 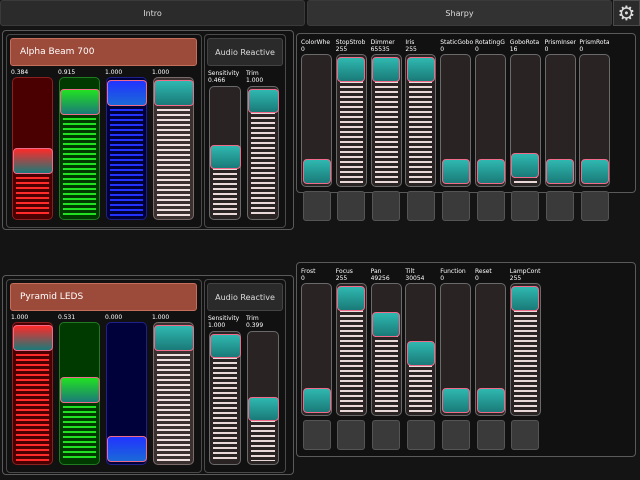 What do you see at coordinates (79, 102) in the screenshot?
I see `fixture-0-fader-1-knob` at bounding box center [79, 102].